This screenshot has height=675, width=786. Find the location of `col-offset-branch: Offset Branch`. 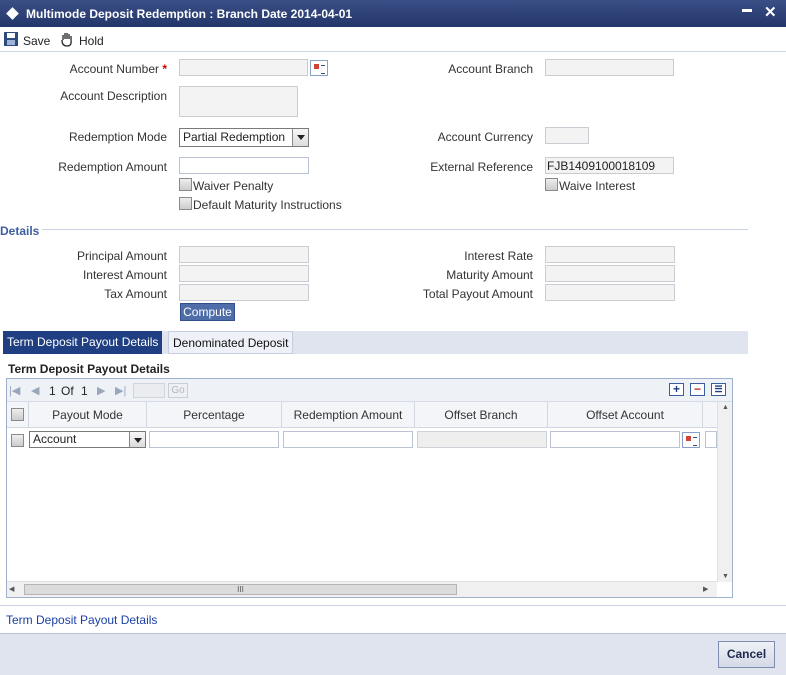

col-offset-branch: Offset Branch is located at coordinates (481, 415).